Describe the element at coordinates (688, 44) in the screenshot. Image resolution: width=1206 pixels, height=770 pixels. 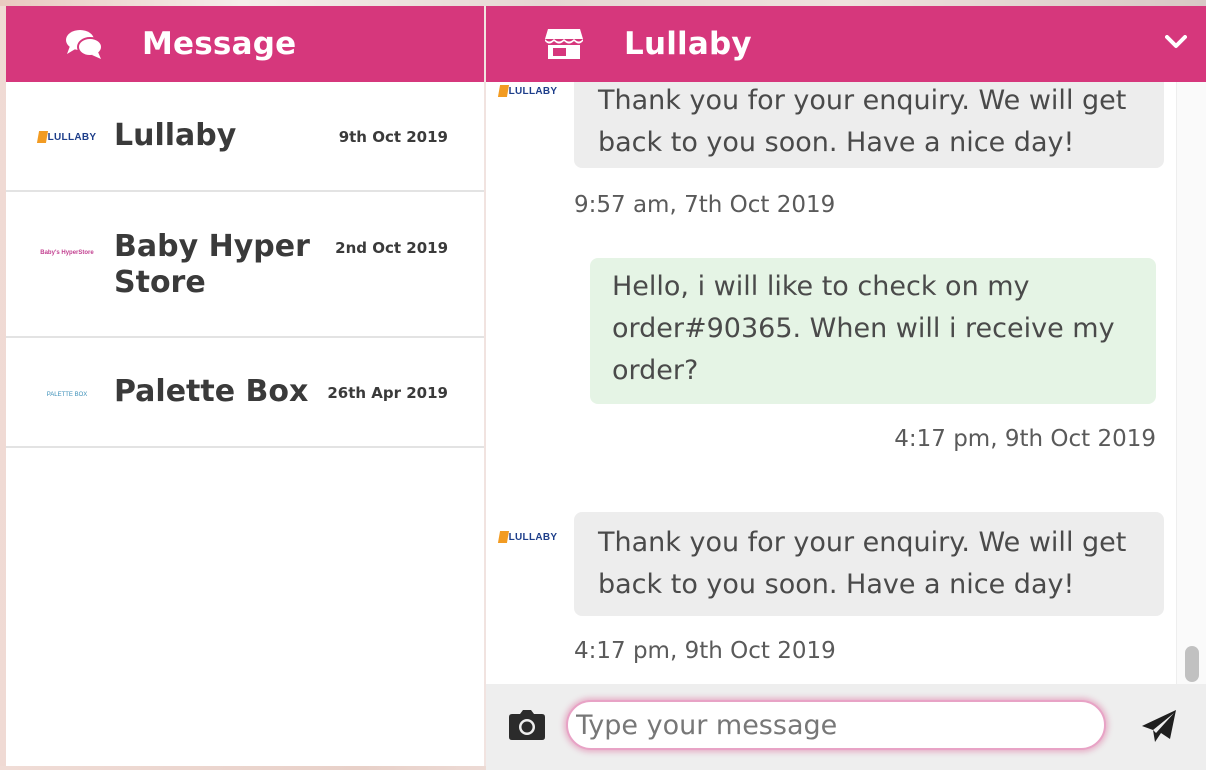
I see `chat-title: Lullaby` at that location.